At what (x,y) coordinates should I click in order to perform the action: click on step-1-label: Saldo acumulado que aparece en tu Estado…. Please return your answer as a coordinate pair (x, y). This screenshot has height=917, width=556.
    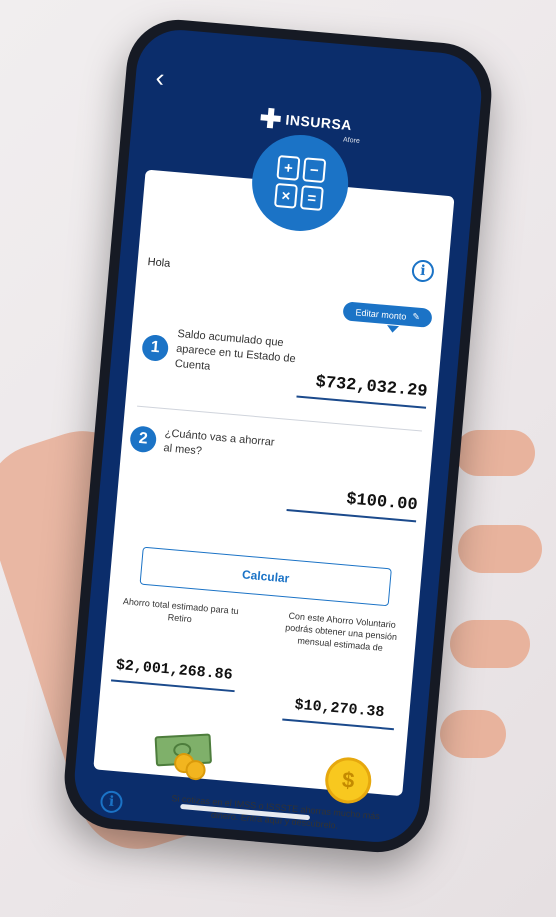
    Looking at the image, I should click on (235, 350).